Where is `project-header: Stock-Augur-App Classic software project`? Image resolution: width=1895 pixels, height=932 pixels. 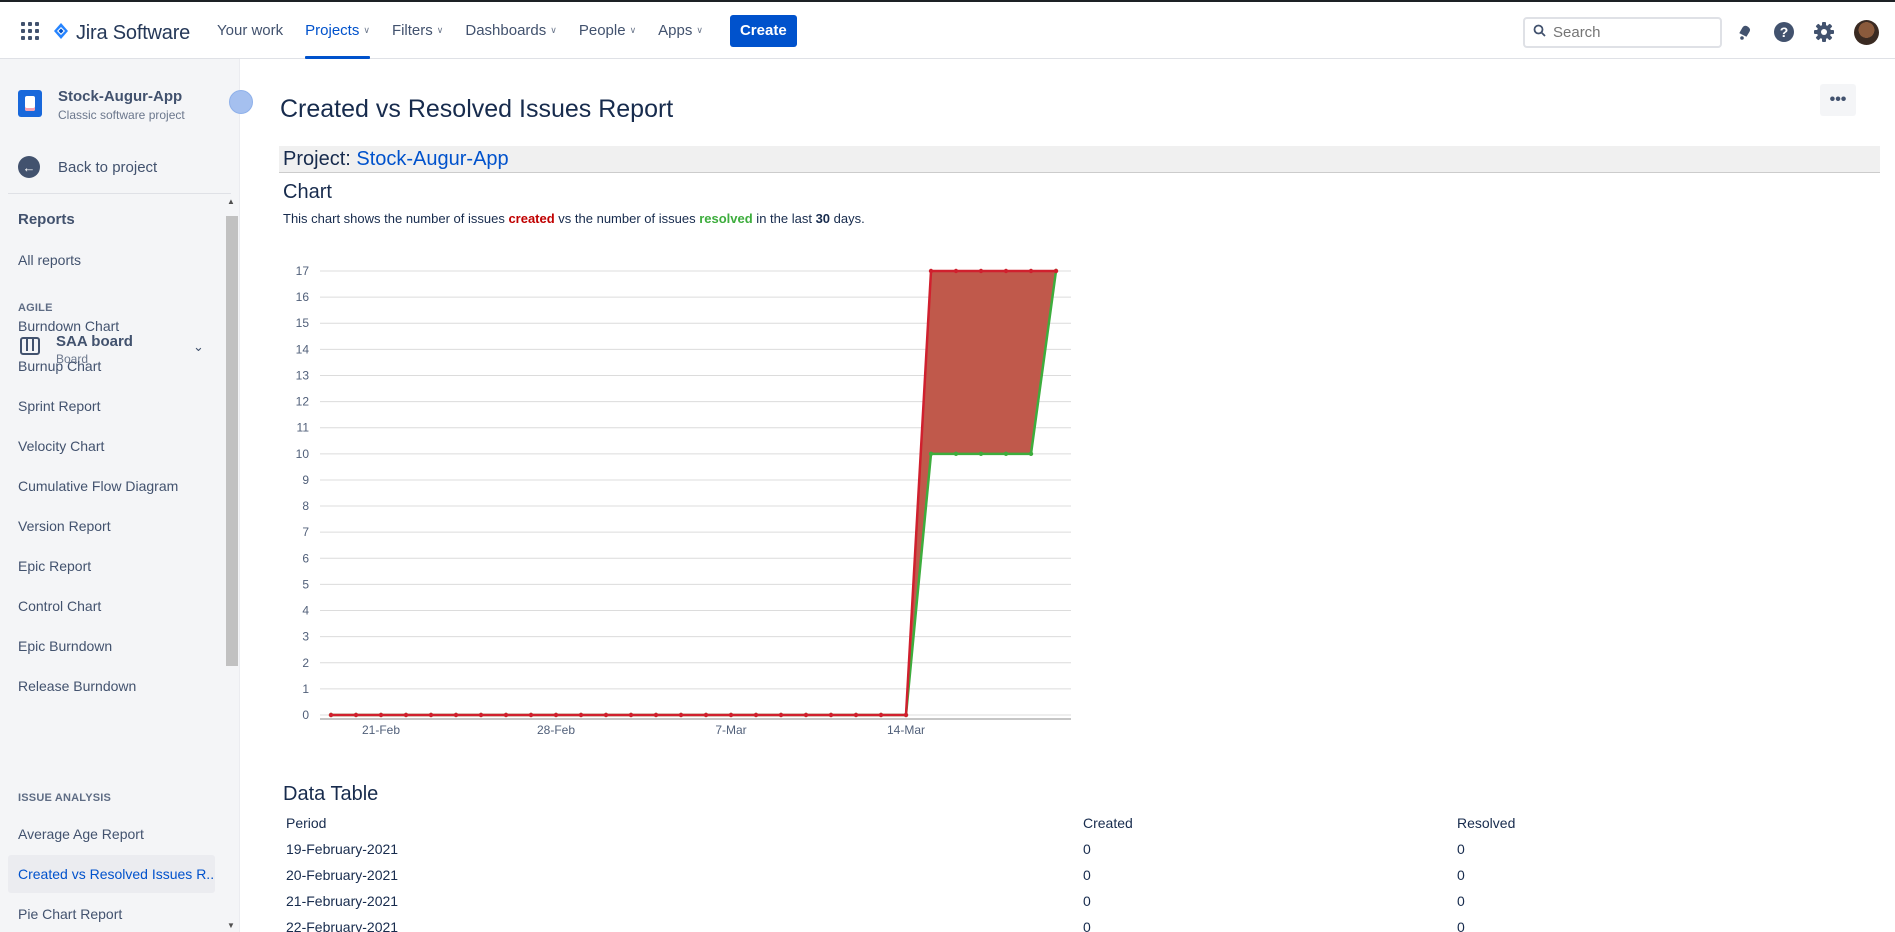
project-header: Stock-Augur-App Classic software project is located at coordinates (101, 105).